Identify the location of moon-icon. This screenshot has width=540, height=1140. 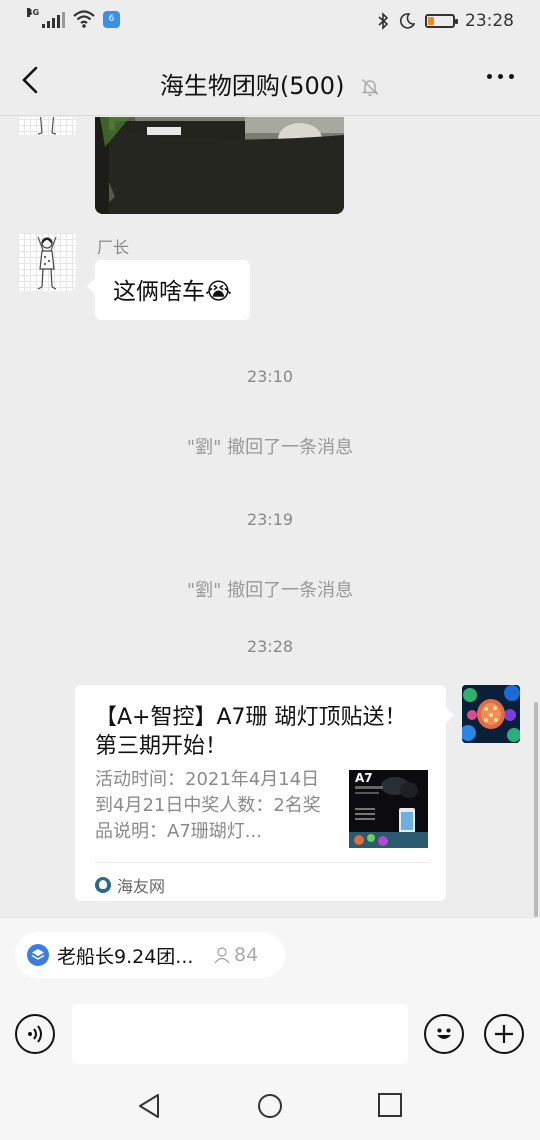
(407, 21).